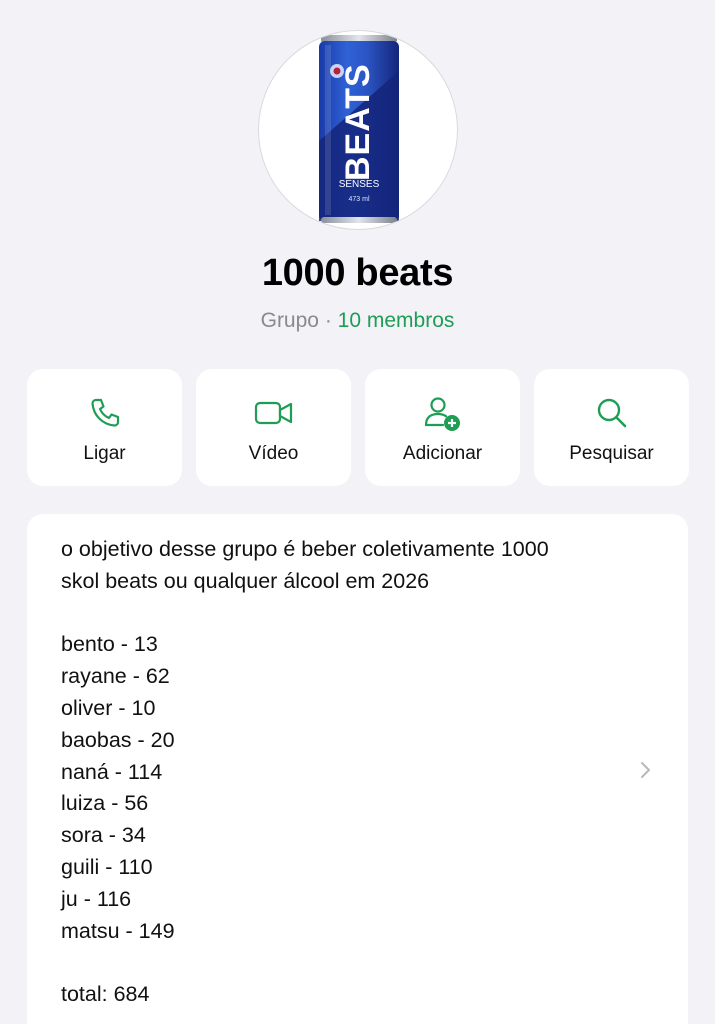 This screenshot has width=715, height=1024. I want to click on call-button-label: Ligar, so click(104, 453).